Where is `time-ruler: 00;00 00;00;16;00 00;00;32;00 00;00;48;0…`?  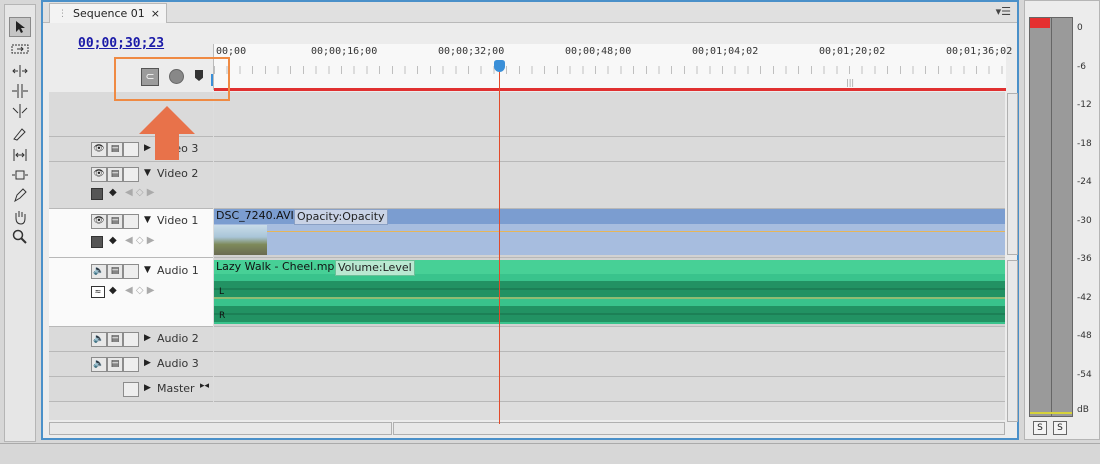 time-ruler: 00;00 00;00;16;00 00;00;32;00 00;00;48;0… is located at coordinates (612, 67).